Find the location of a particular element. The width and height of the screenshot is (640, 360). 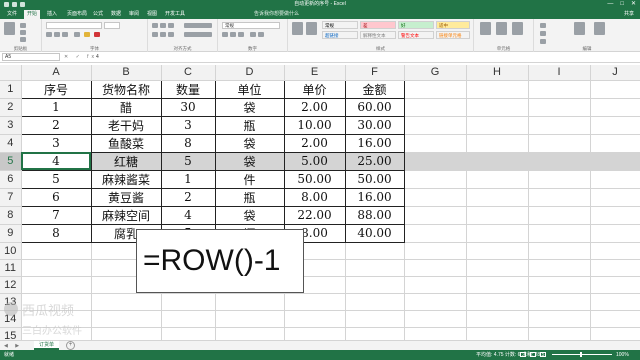

border-icon is located at coordinates (77, 34).